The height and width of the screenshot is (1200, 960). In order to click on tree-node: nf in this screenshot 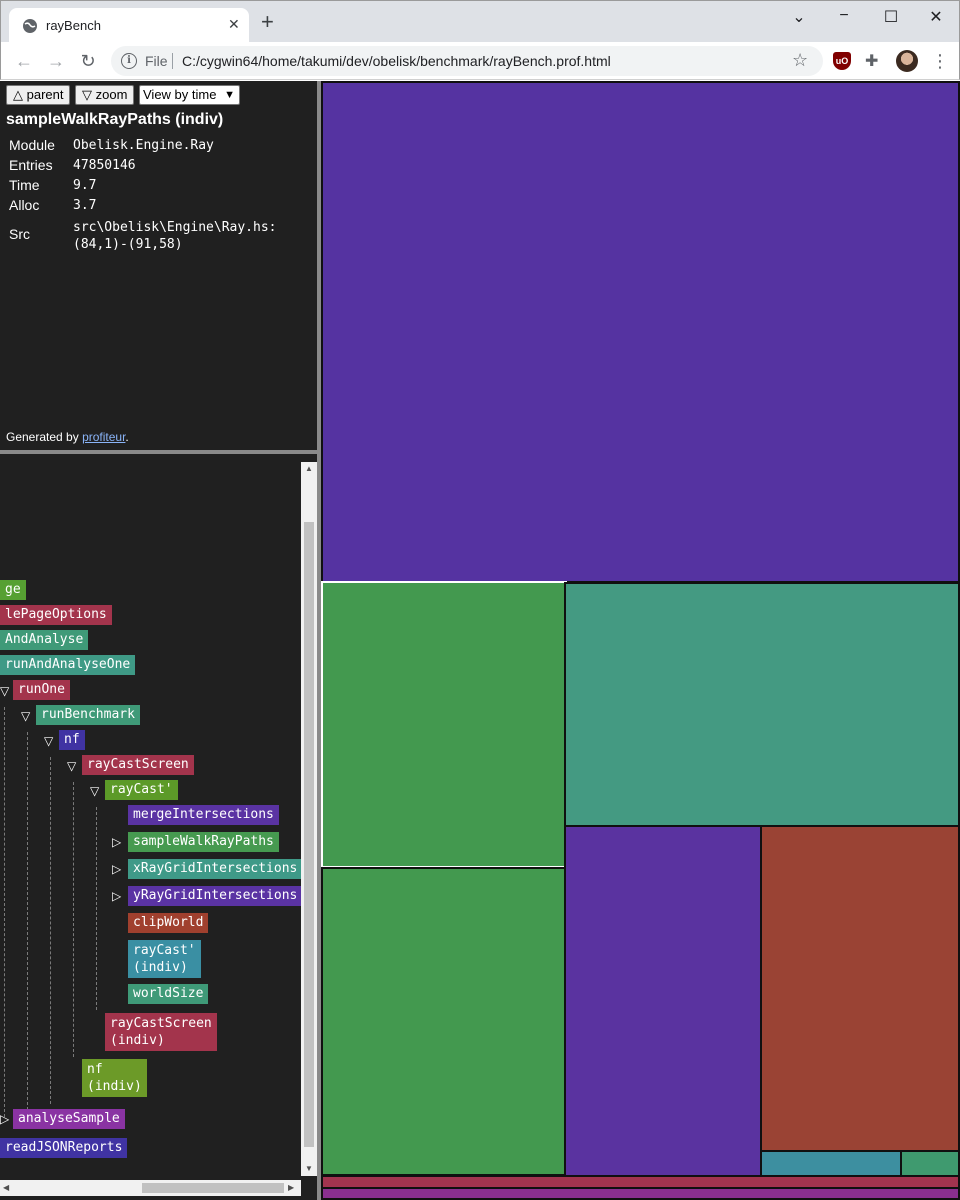, I will do `click(72, 740)`.